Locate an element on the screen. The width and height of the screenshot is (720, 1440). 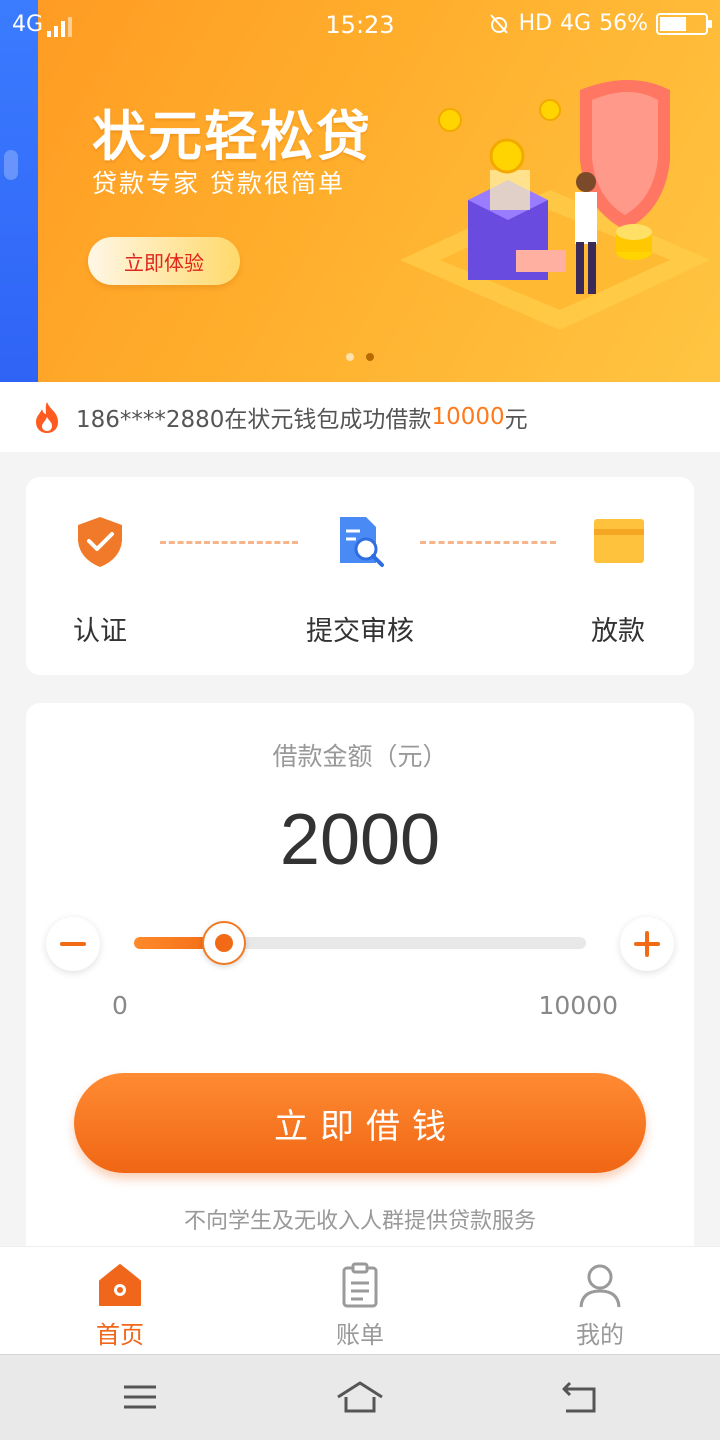
process-steps-card: 认证 提交审核 放款 is located at coordinates (360, 576).